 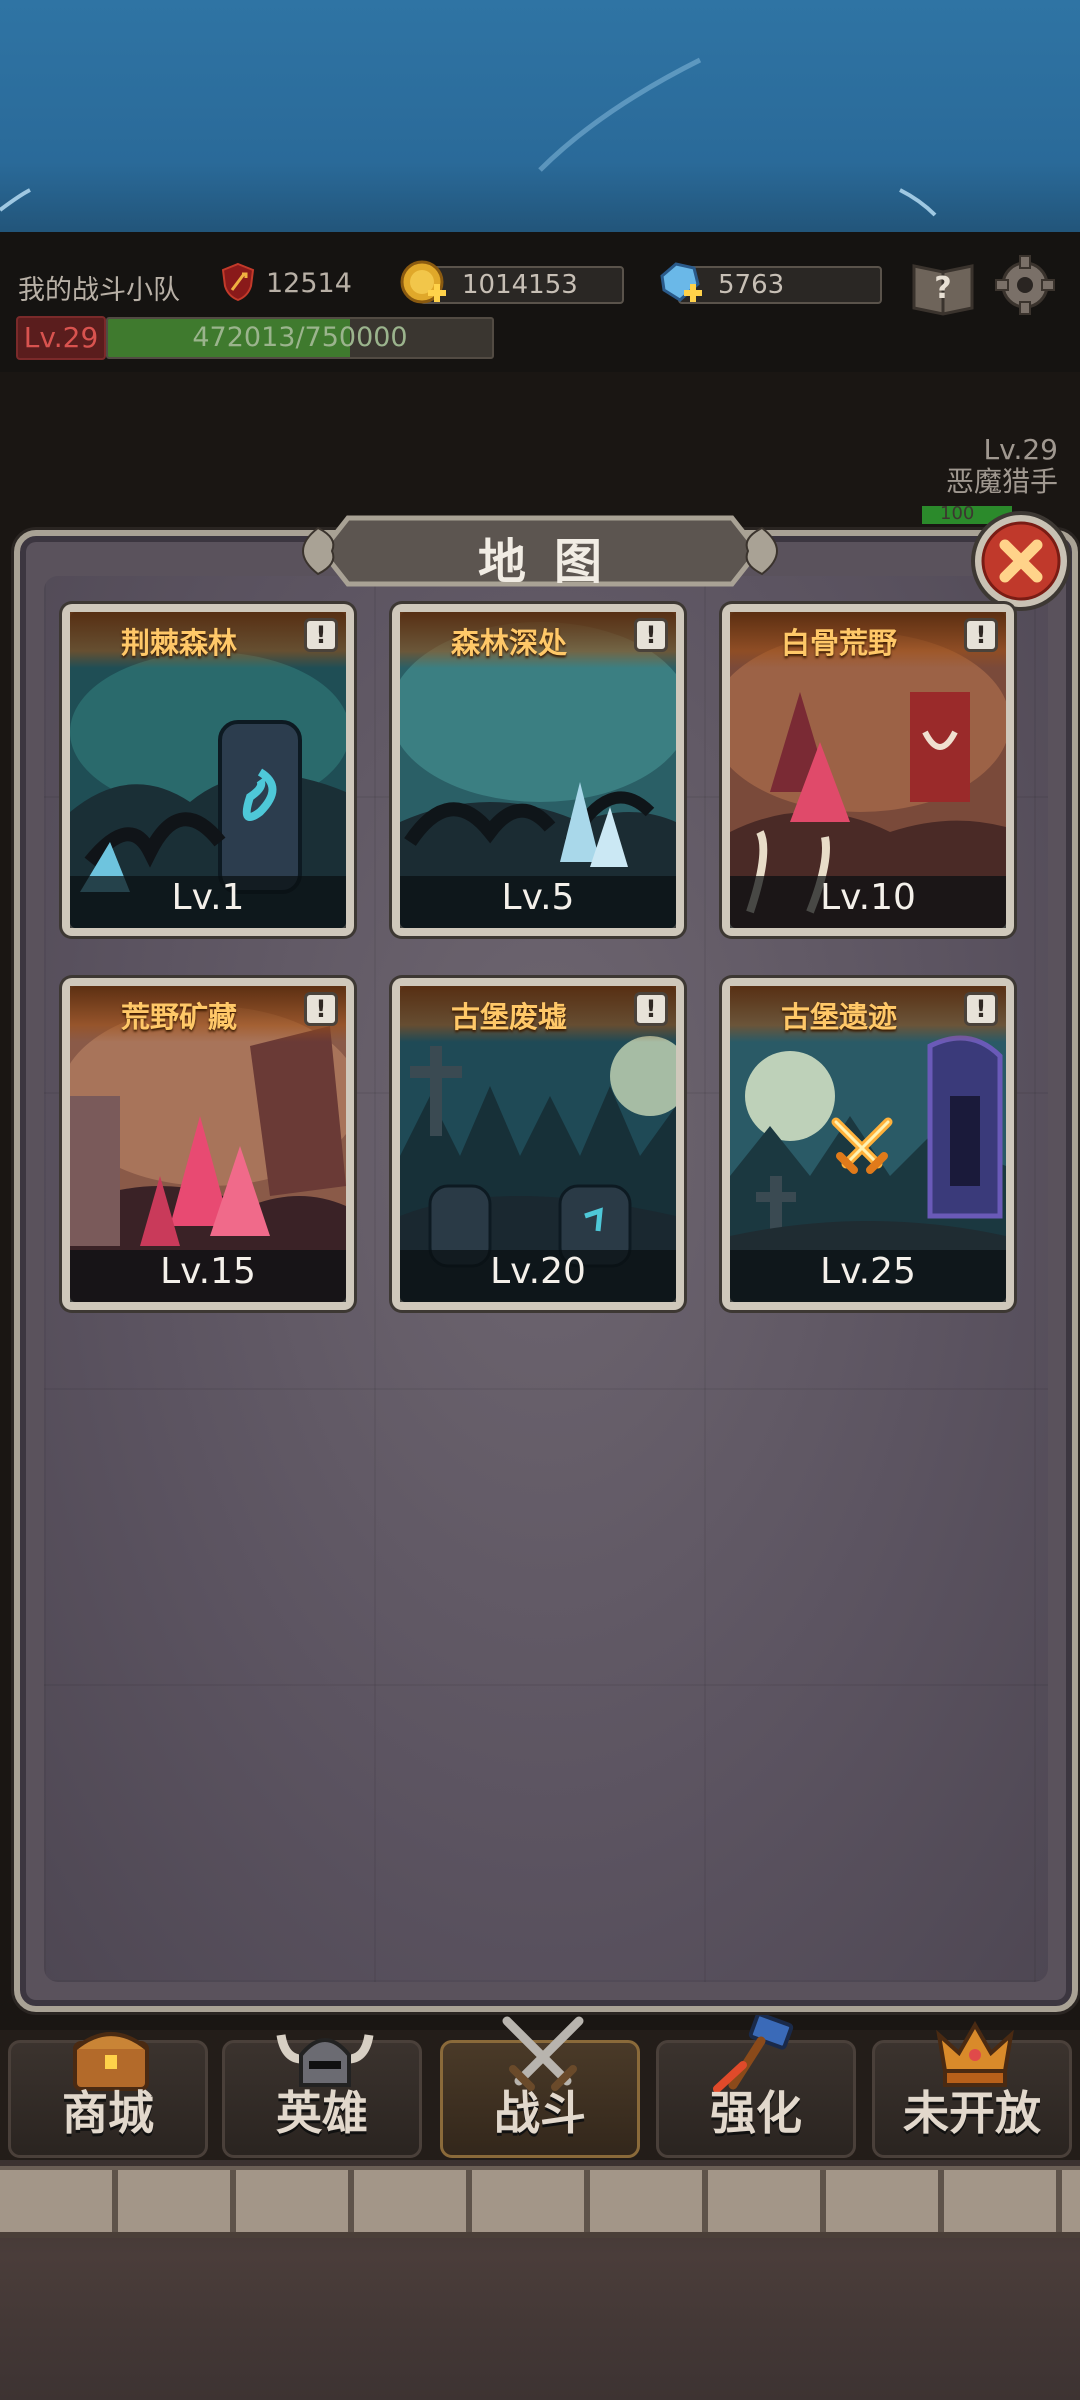 What do you see at coordinates (108, 2113) in the screenshot?
I see `nav-label: 商城` at bounding box center [108, 2113].